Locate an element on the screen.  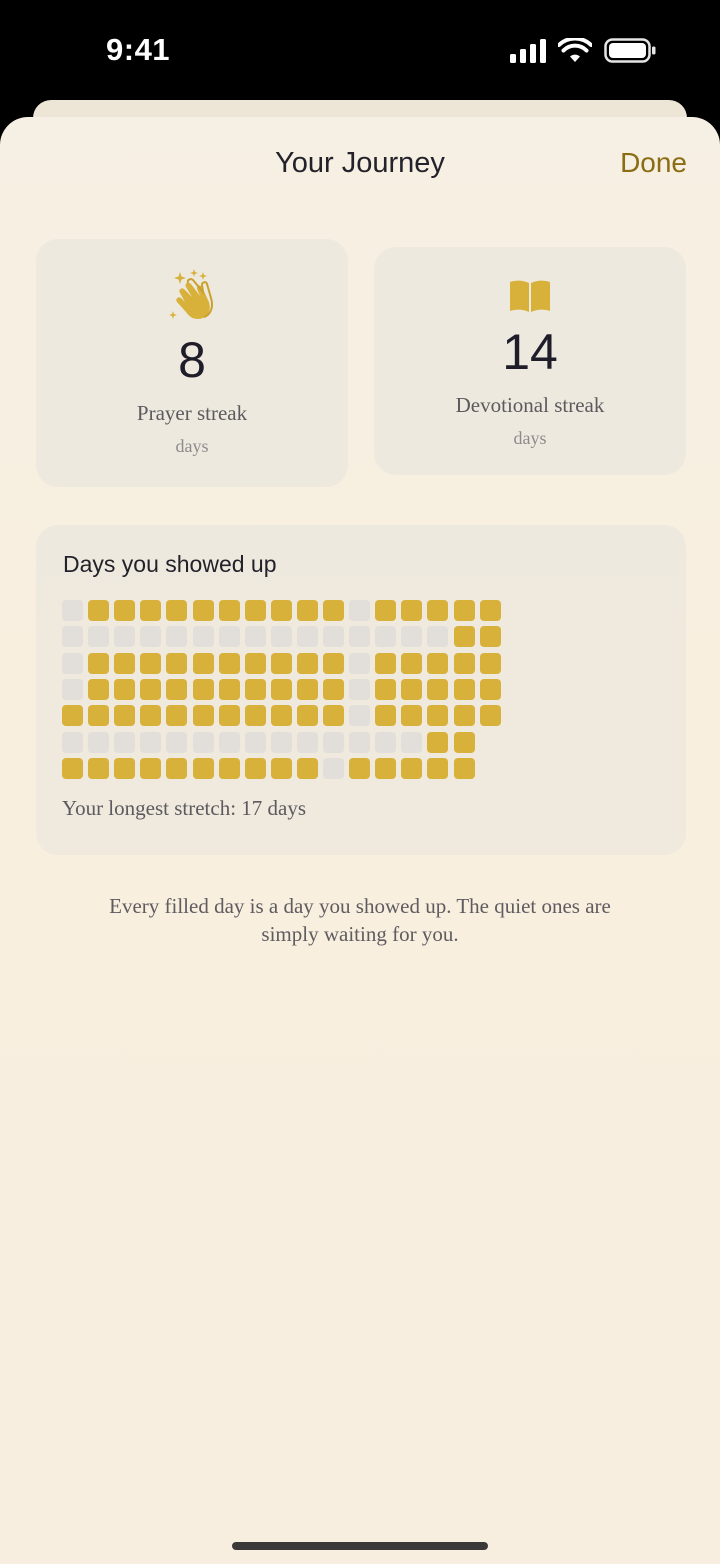
devotional-streak-card: 14 Devotional streak days is located at coordinates (530, 361).